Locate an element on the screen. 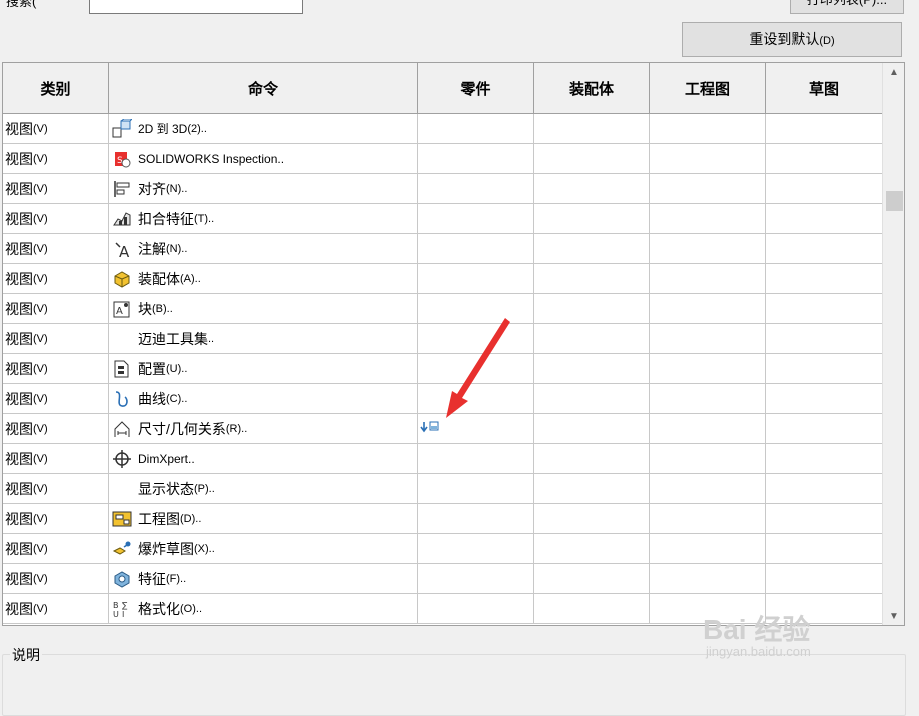 The image size is (919, 716). table-row: 视图 (V) A 注解 (N).. is located at coordinates (443, 249).